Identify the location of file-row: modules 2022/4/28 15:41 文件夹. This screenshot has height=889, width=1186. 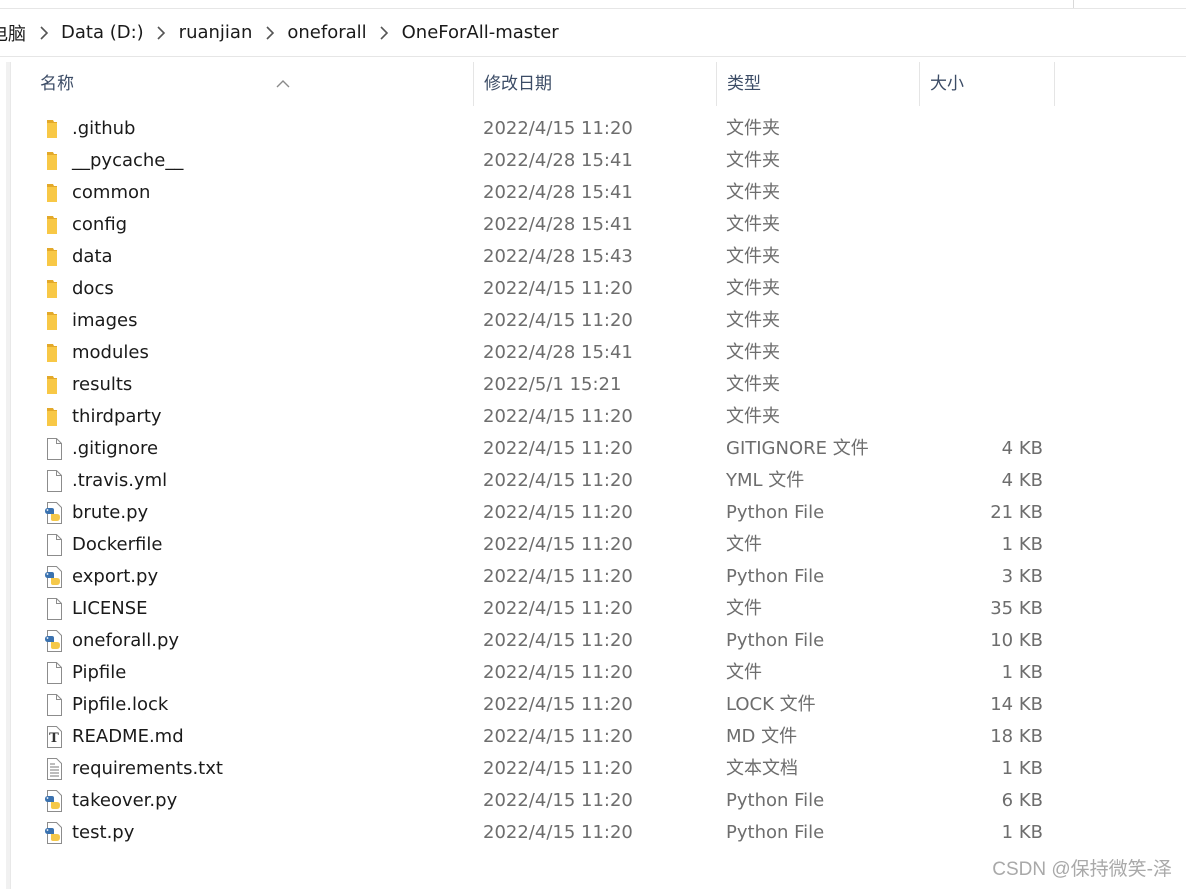
(593, 353).